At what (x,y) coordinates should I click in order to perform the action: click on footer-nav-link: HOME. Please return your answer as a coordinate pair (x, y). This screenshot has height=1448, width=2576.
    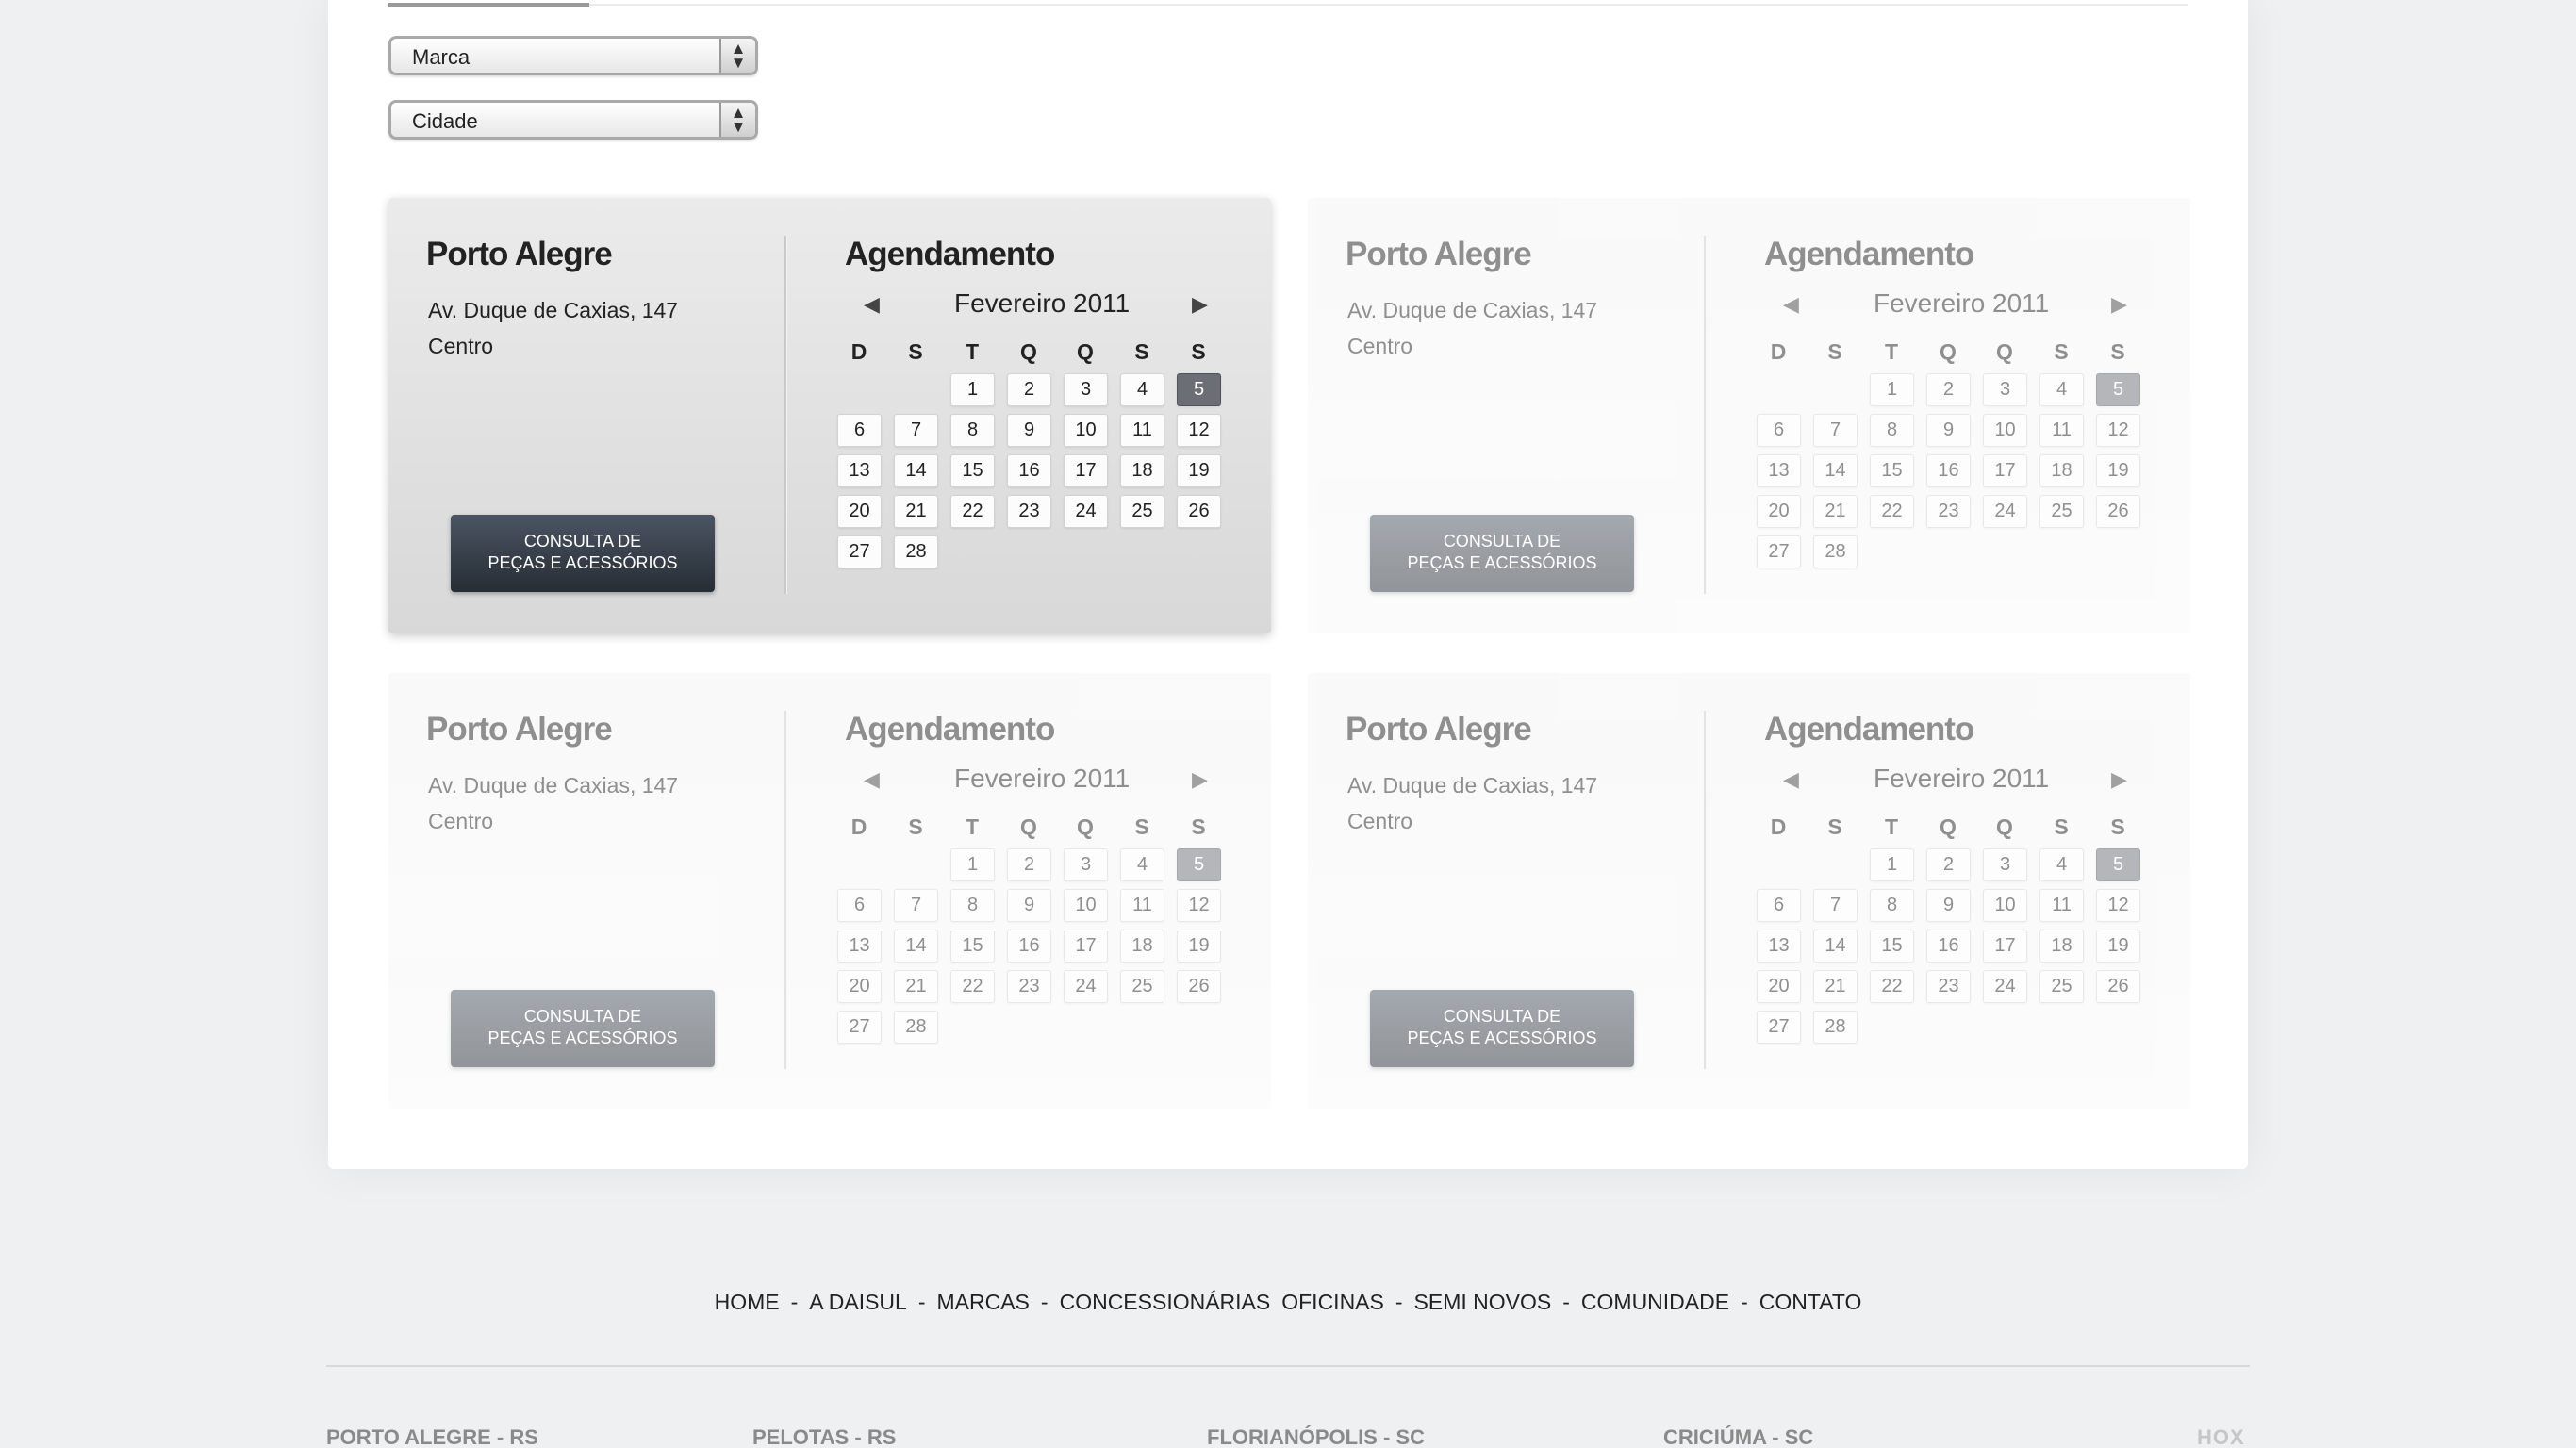
    Looking at the image, I should click on (747, 1302).